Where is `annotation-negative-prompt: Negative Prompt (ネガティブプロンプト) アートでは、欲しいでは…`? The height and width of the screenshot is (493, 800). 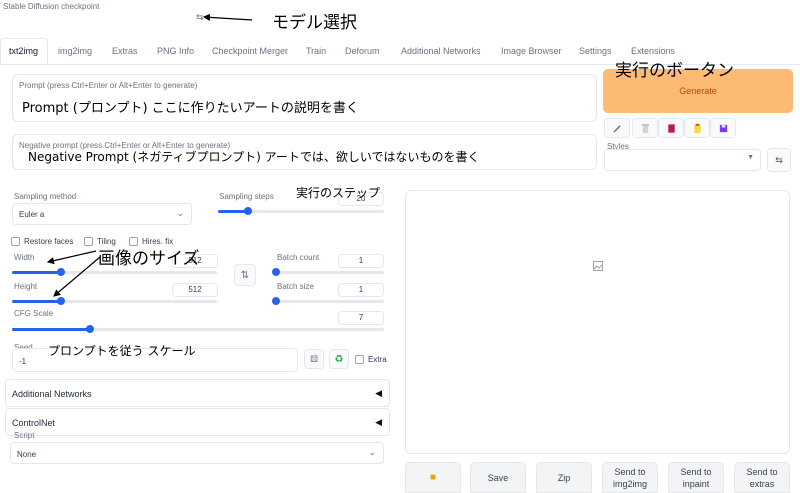 annotation-negative-prompt: Negative Prompt (ネガティブプロンプト) アートでは、欲しいでは… is located at coordinates (254, 157).